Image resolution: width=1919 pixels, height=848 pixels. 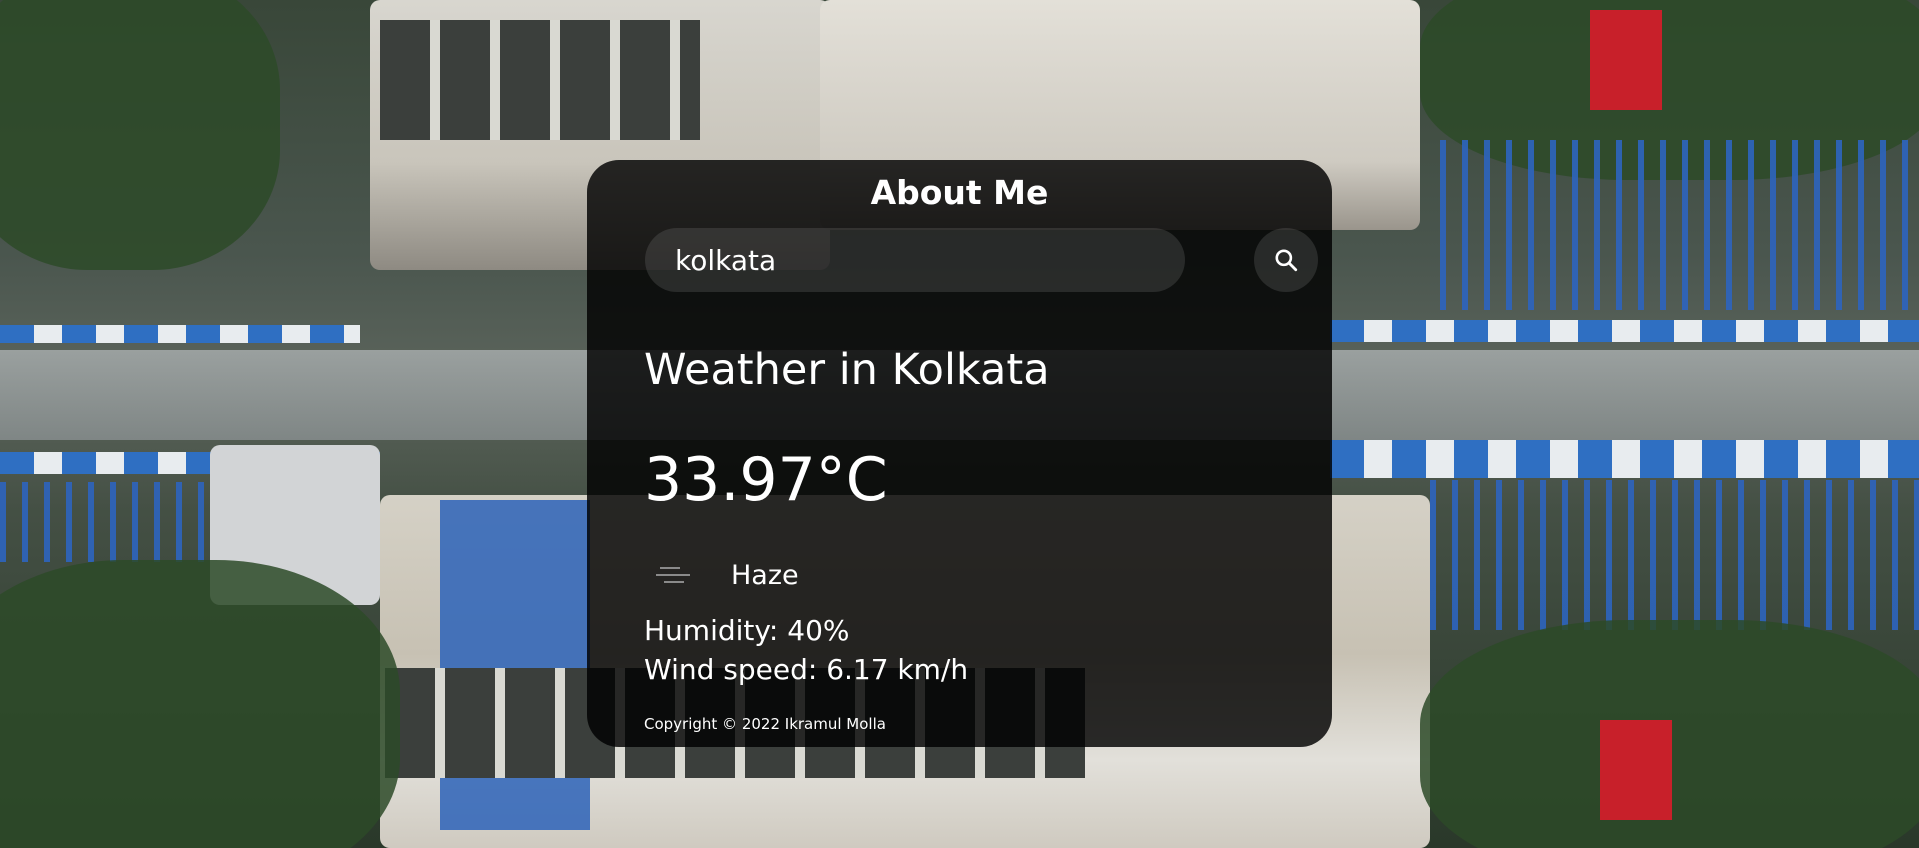 What do you see at coordinates (721, 575) in the screenshot?
I see `weather-condition: Haze` at bounding box center [721, 575].